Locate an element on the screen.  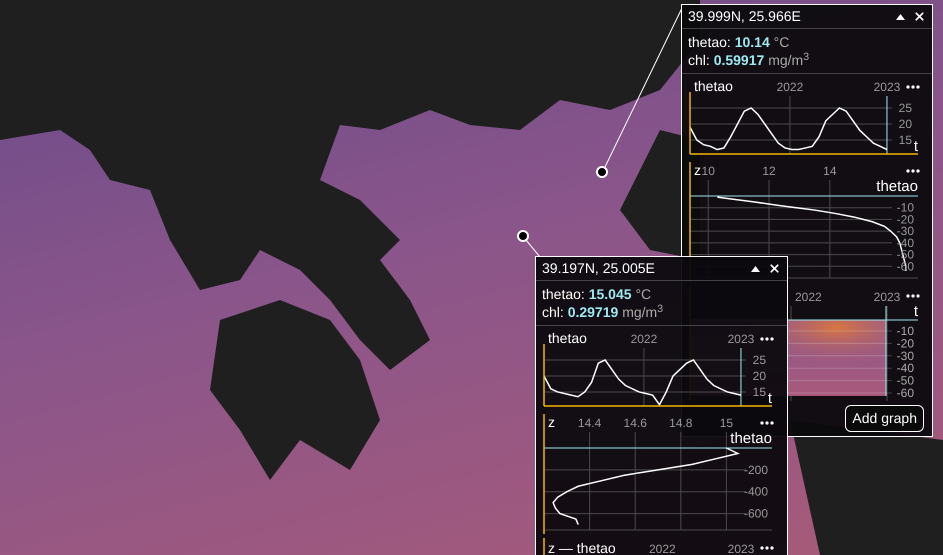
axis-tick-label: 14.4 is located at coordinates (590, 423).